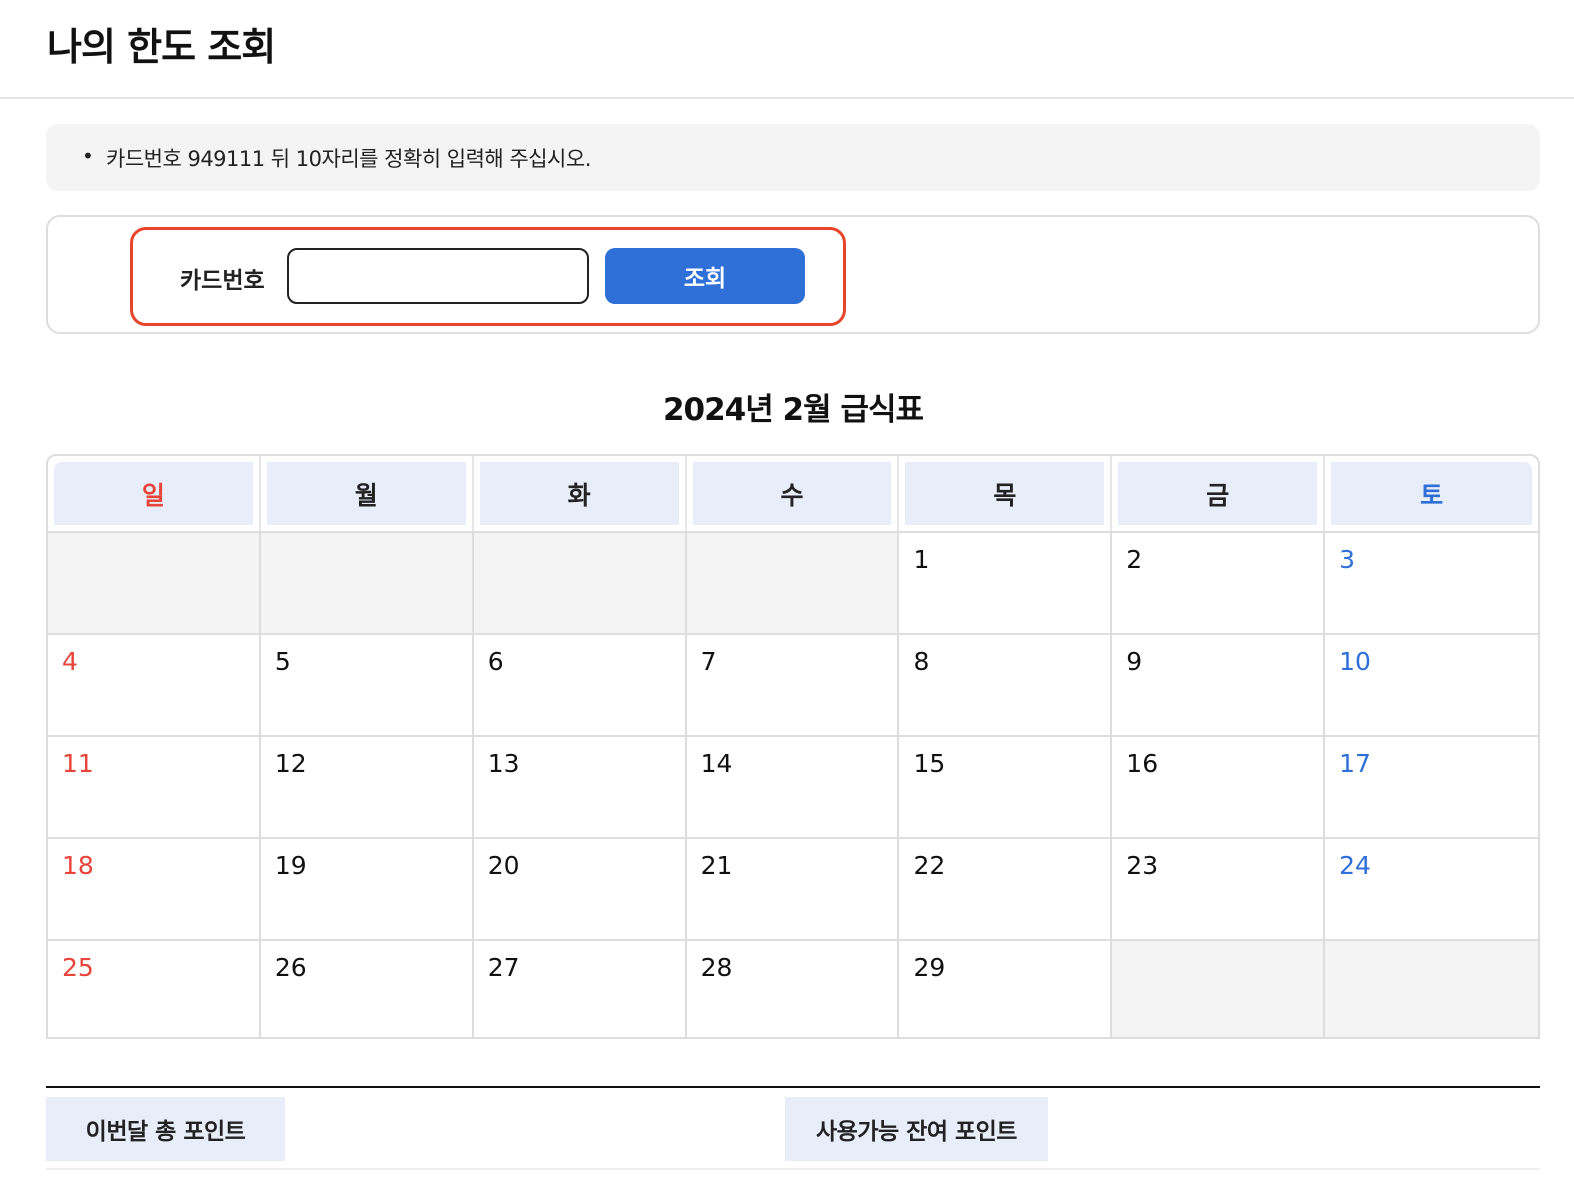 This screenshot has width=1574, height=1192. Describe the element at coordinates (1134, 559) in the screenshot. I see `day-number: 2` at that location.